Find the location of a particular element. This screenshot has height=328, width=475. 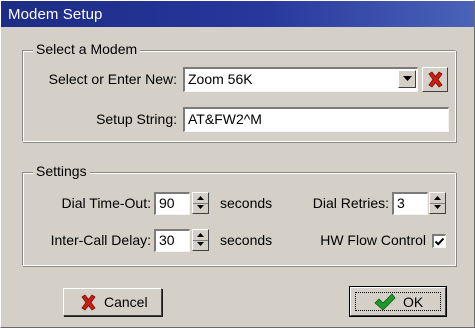

intercall-delay-label: Inter-Call Delay: is located at coordinates (100, 240).